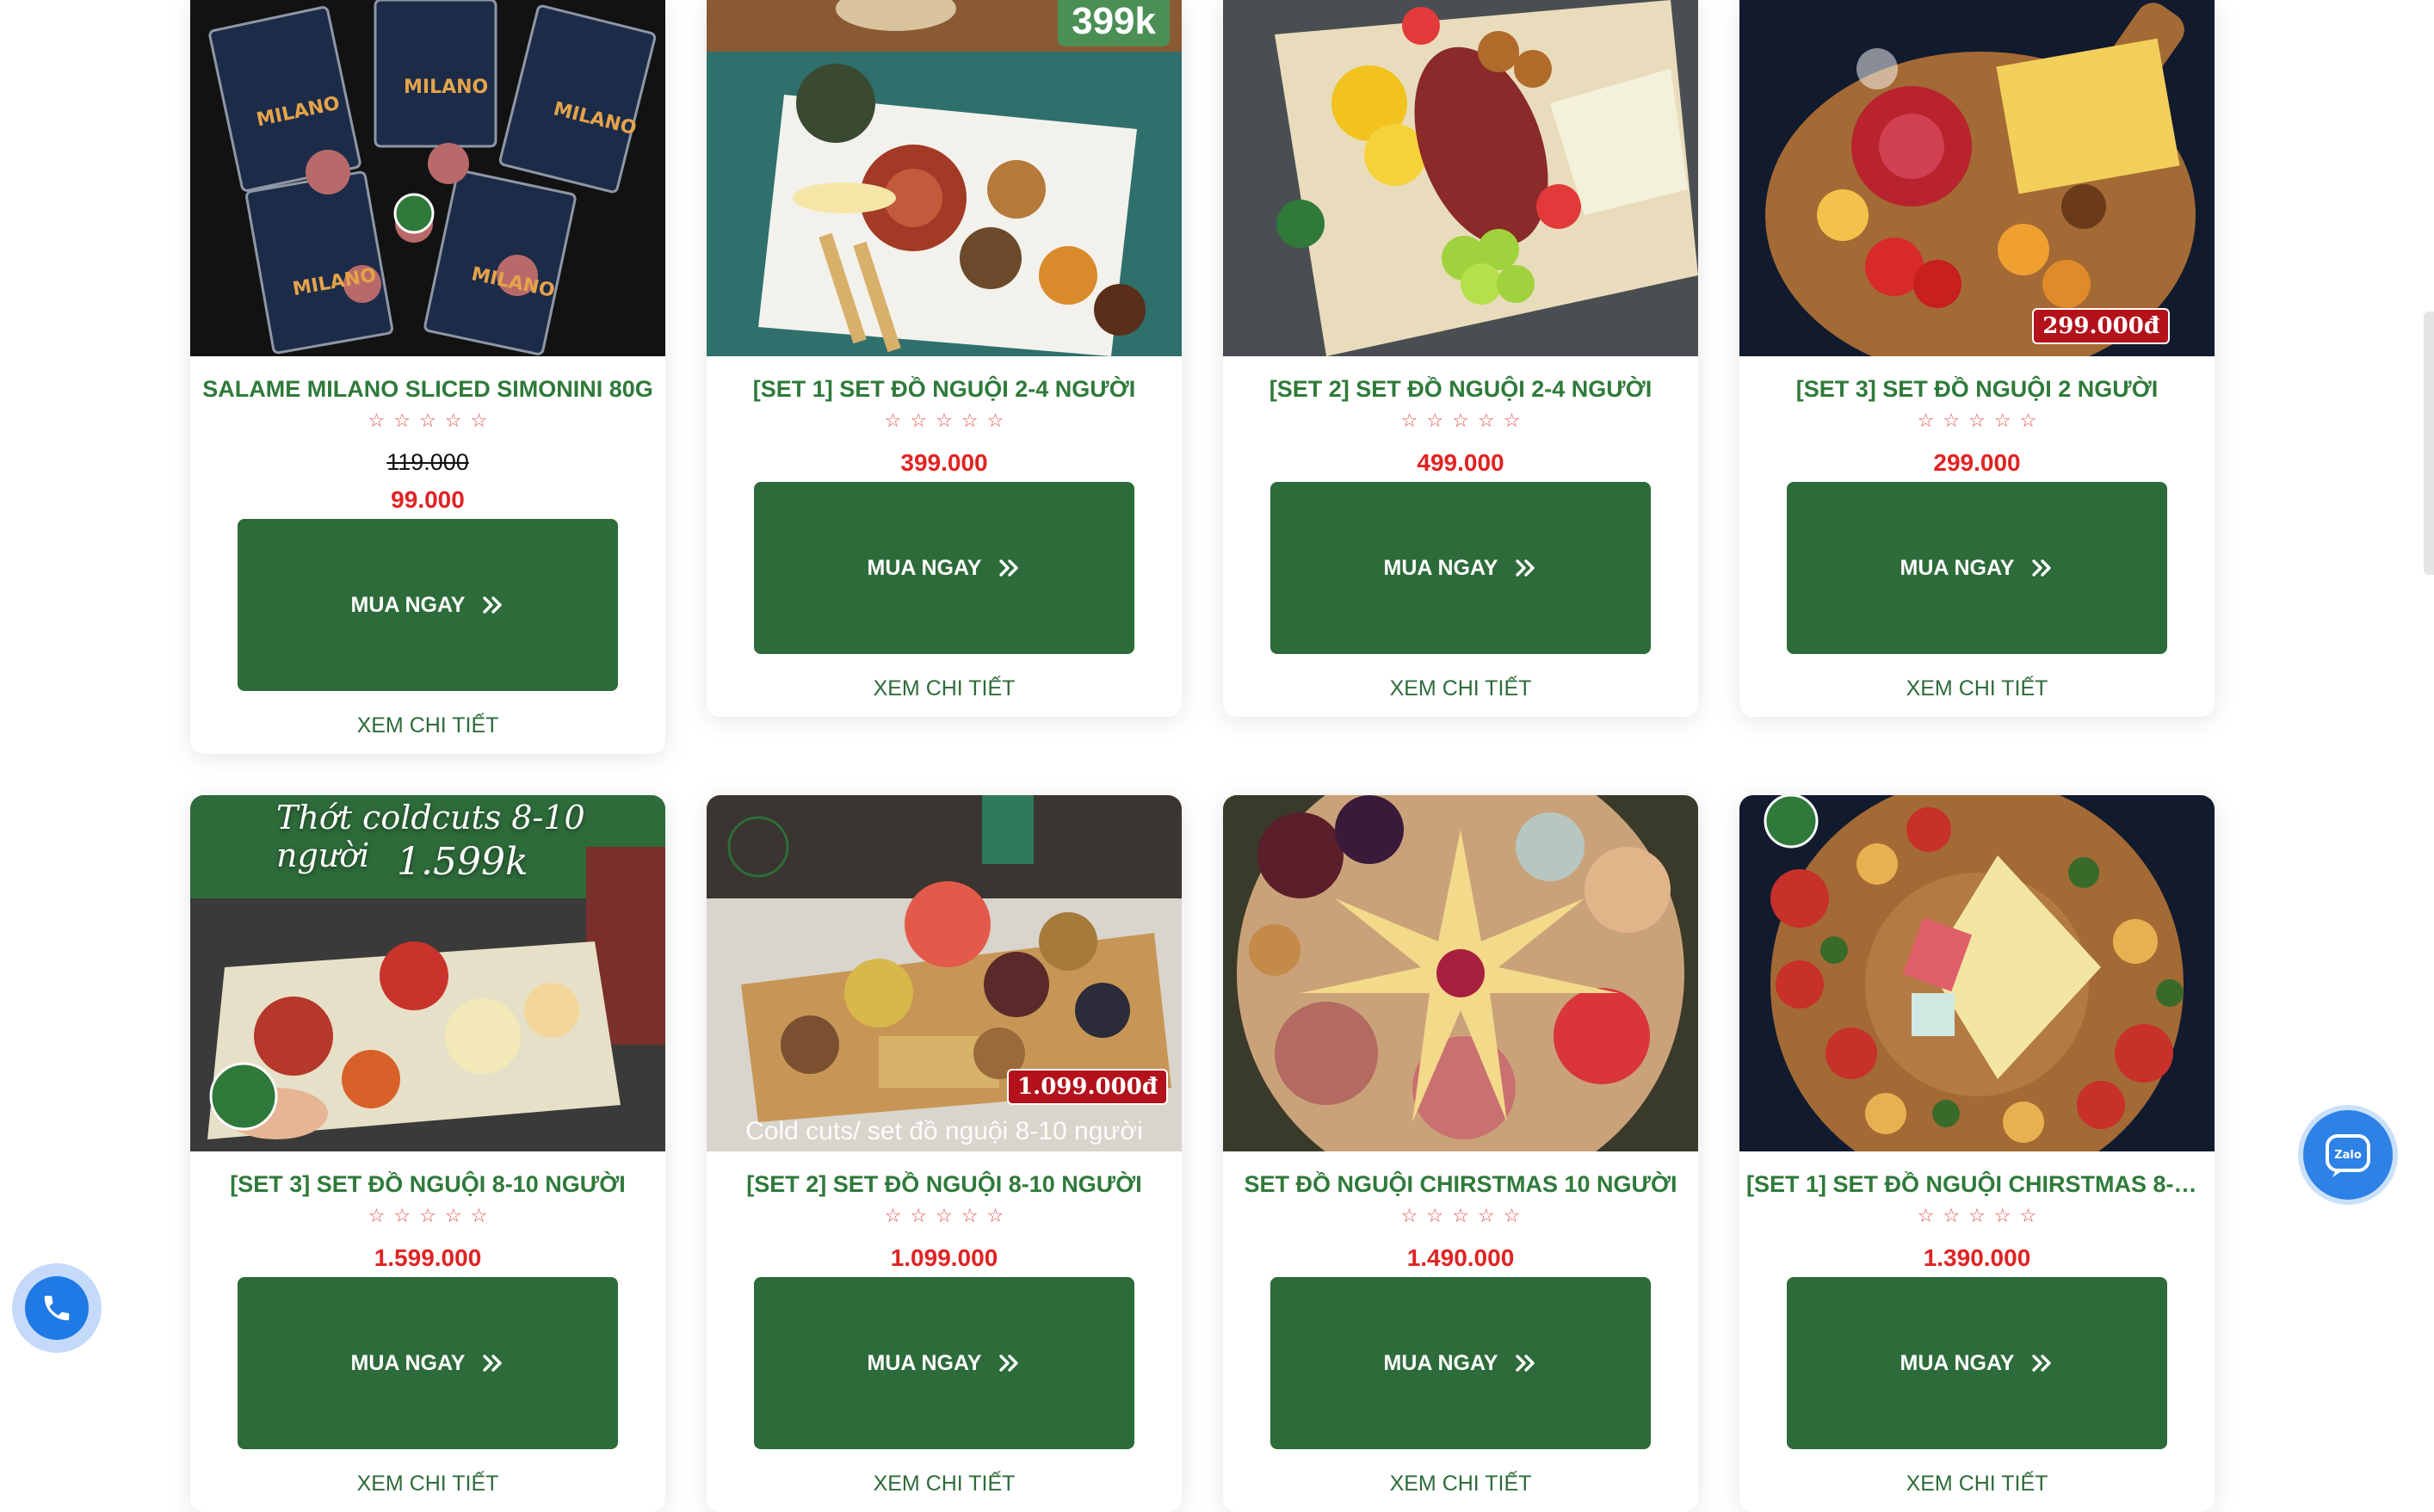  Describe the element at coordinates (427, 1184) in the screenshot. I see `product-title: [SET 3] SET ĐỒ NGUỘI 8-10 NGƯỜI` at that location.